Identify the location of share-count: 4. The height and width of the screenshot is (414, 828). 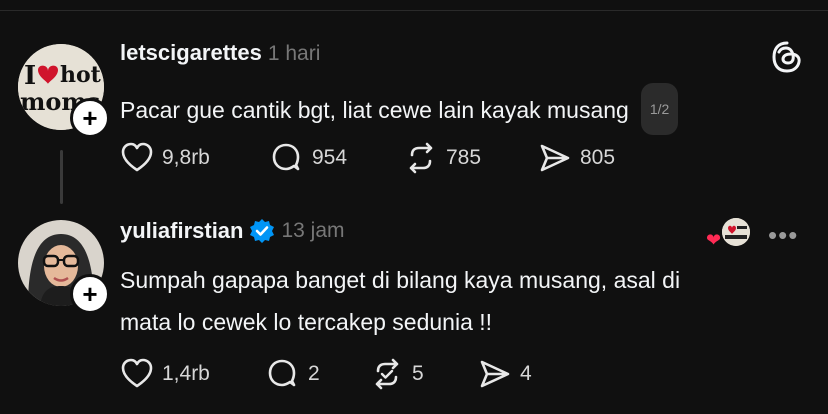
(526, 373).